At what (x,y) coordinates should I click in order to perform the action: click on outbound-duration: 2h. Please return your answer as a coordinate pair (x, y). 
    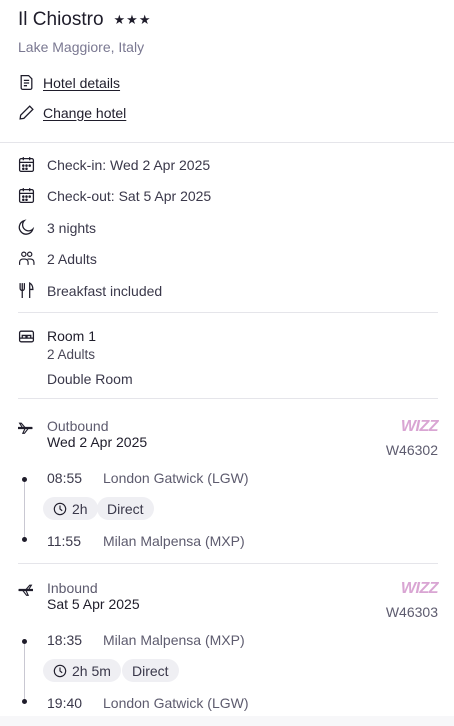
    Looking at the image, I should click on (80, 508).